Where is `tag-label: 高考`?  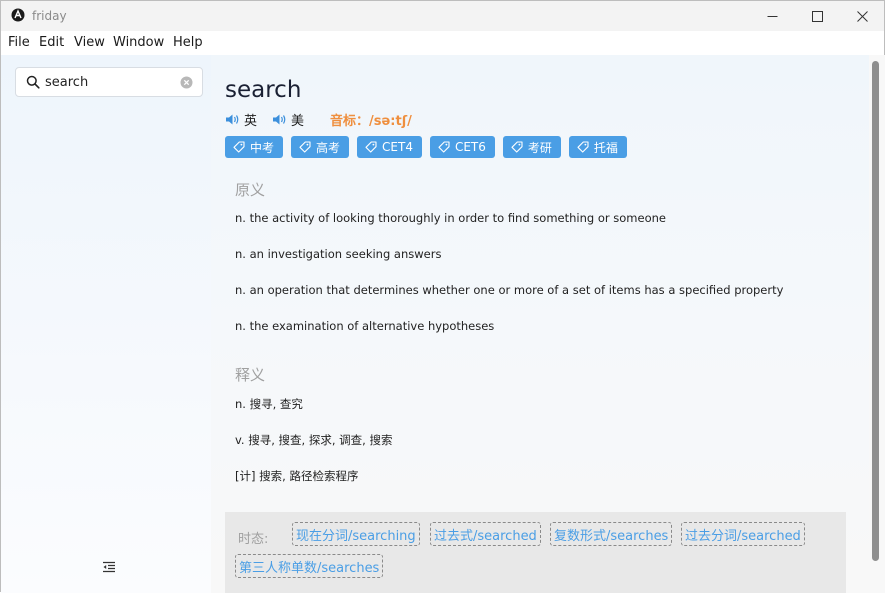
tag-label: 高考 is located at coordinates (328, 147).